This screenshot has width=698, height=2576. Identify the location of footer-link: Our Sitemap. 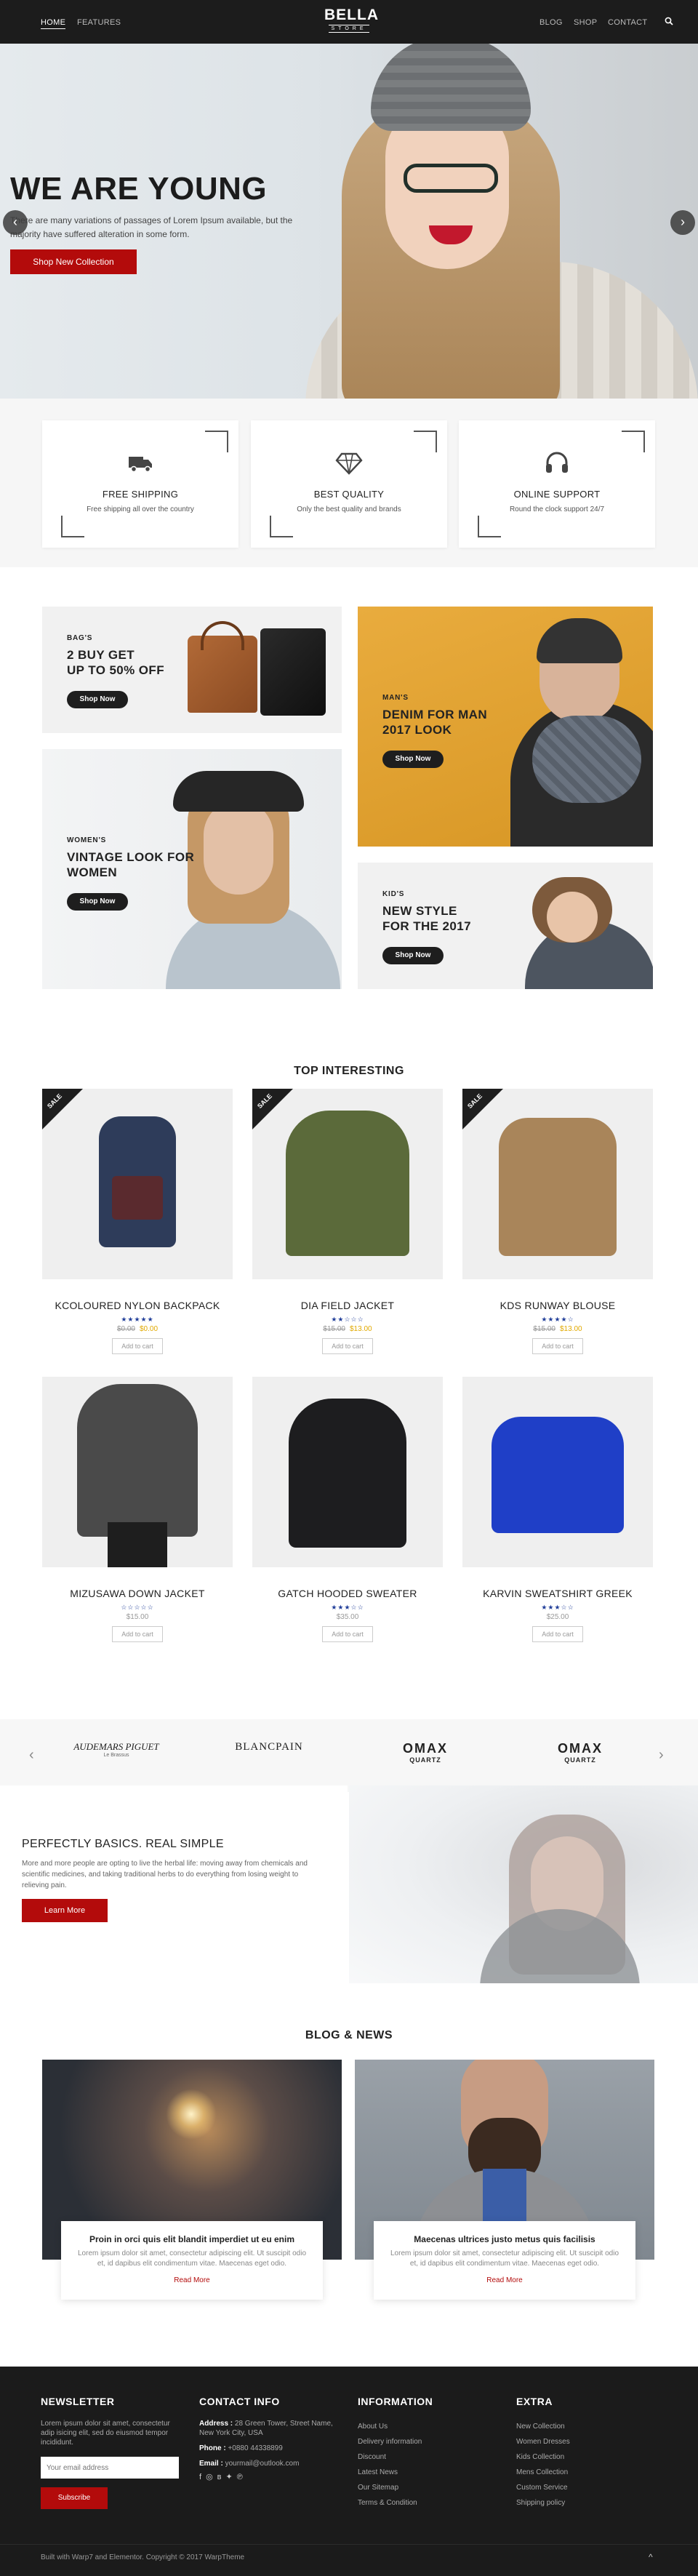
(390, 2487).